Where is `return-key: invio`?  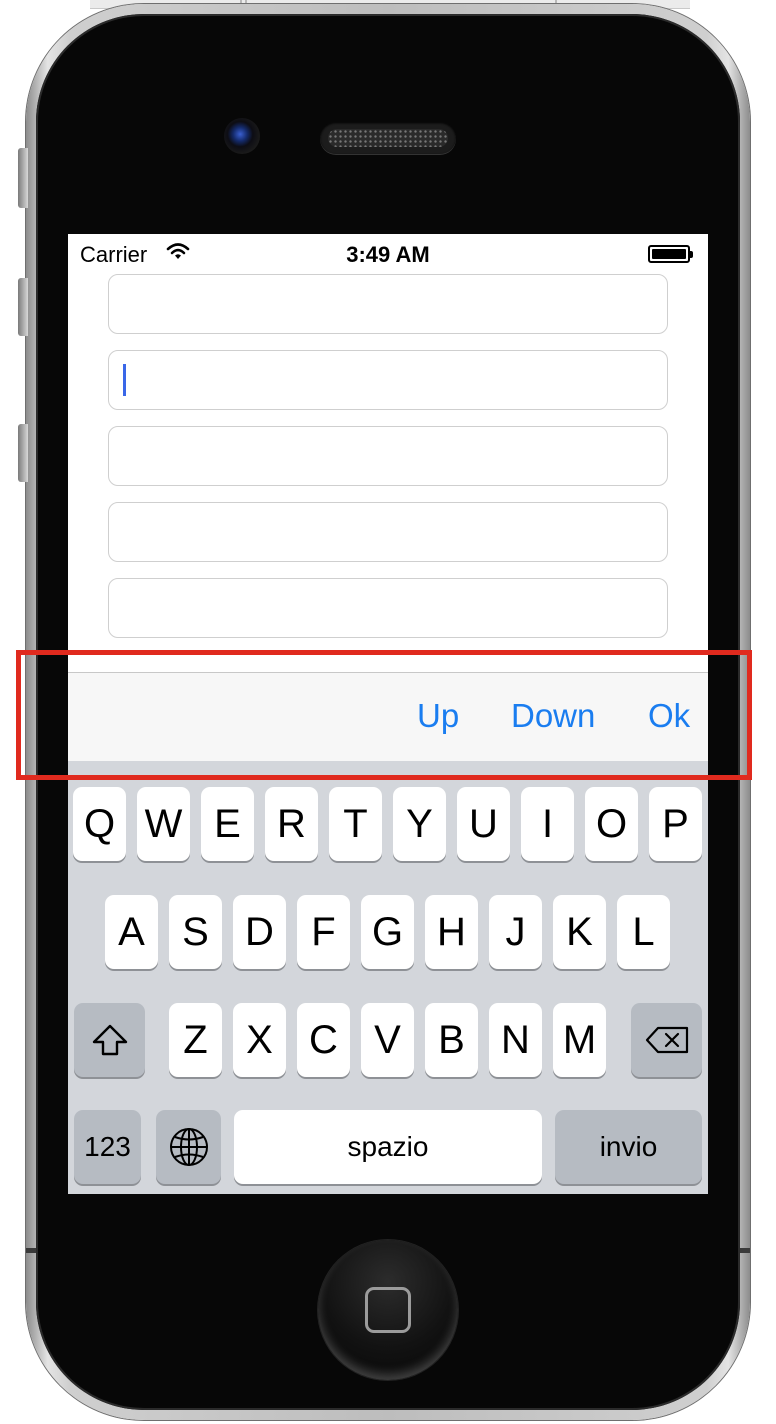 return-key: invio is located at coordinates (628, 1147).